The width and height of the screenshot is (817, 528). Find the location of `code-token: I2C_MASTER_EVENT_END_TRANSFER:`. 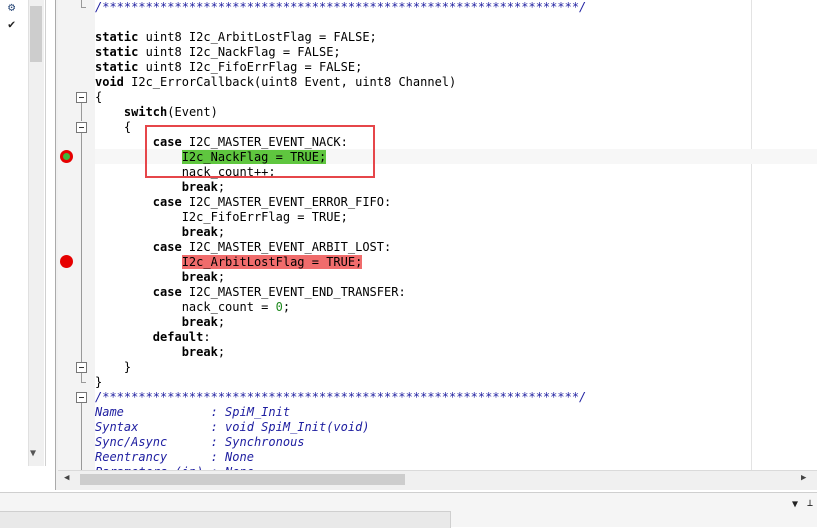

code-token: I2C_MASTER_EVENT_END_TRANSFER: is located at coordinates (293, 292).